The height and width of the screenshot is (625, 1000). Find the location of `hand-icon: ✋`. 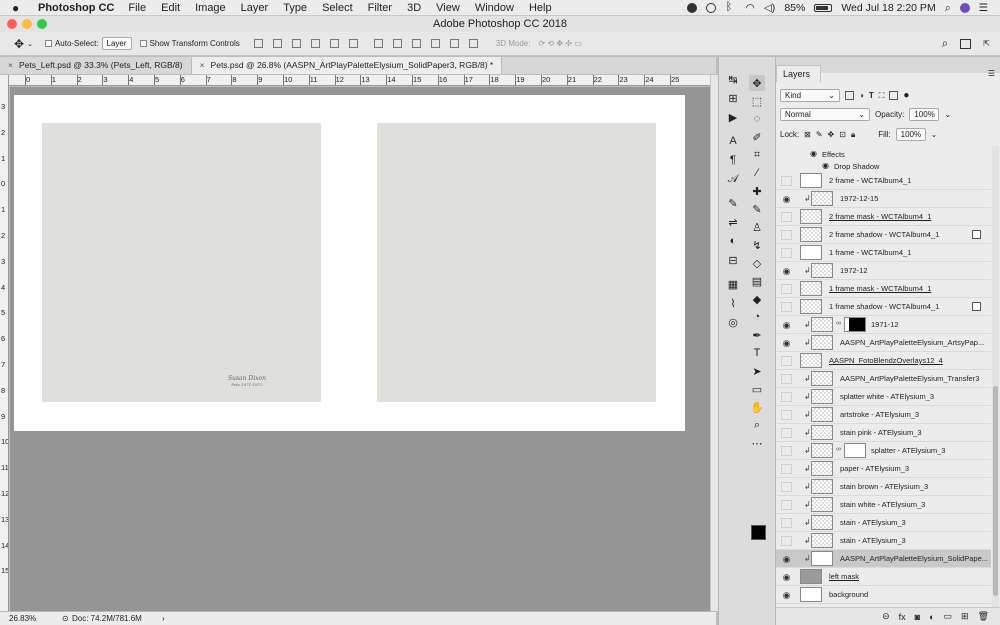

hand-icon: ✋ is located at coordinates (757, 407).